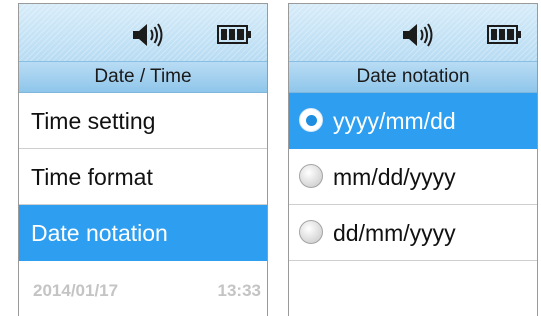 This screenshot has height=316, width=541. What do you see at coordinates (239, 290) in the screenshot?
I see `current-time: 13:33` at bounding box center [239, 290].